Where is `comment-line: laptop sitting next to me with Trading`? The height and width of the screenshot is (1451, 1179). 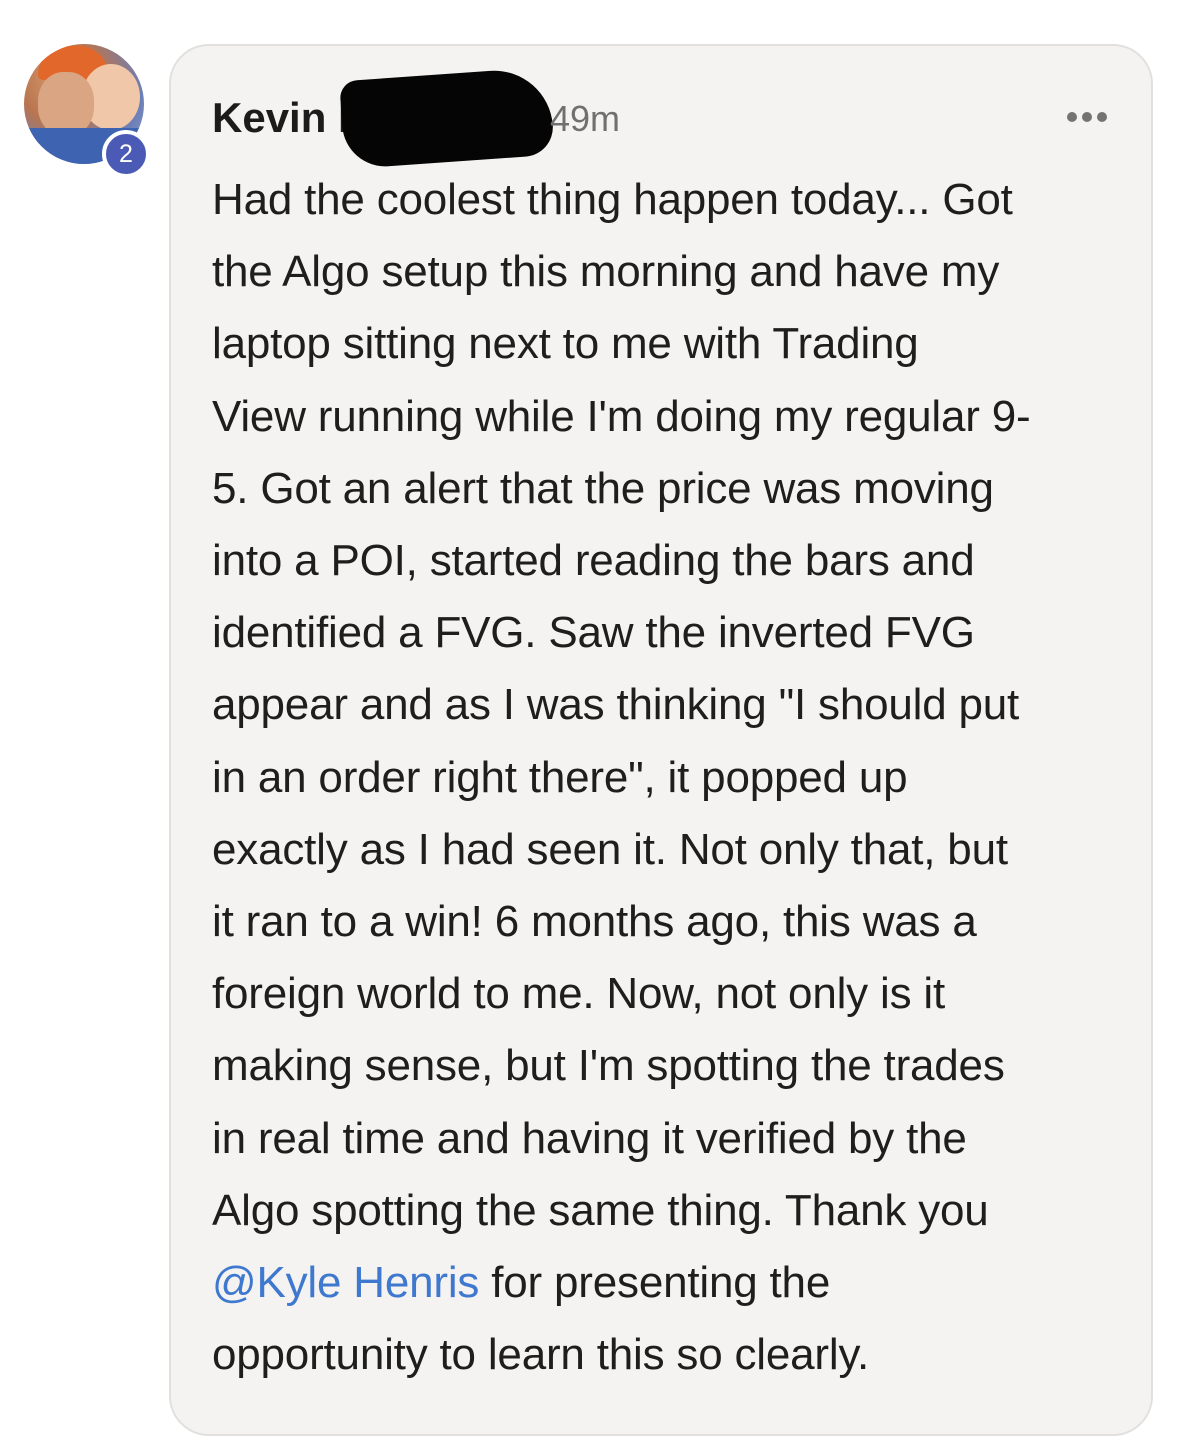
comment-line: laptop sitting next to me with Trading is located at coordinates (565, 344).